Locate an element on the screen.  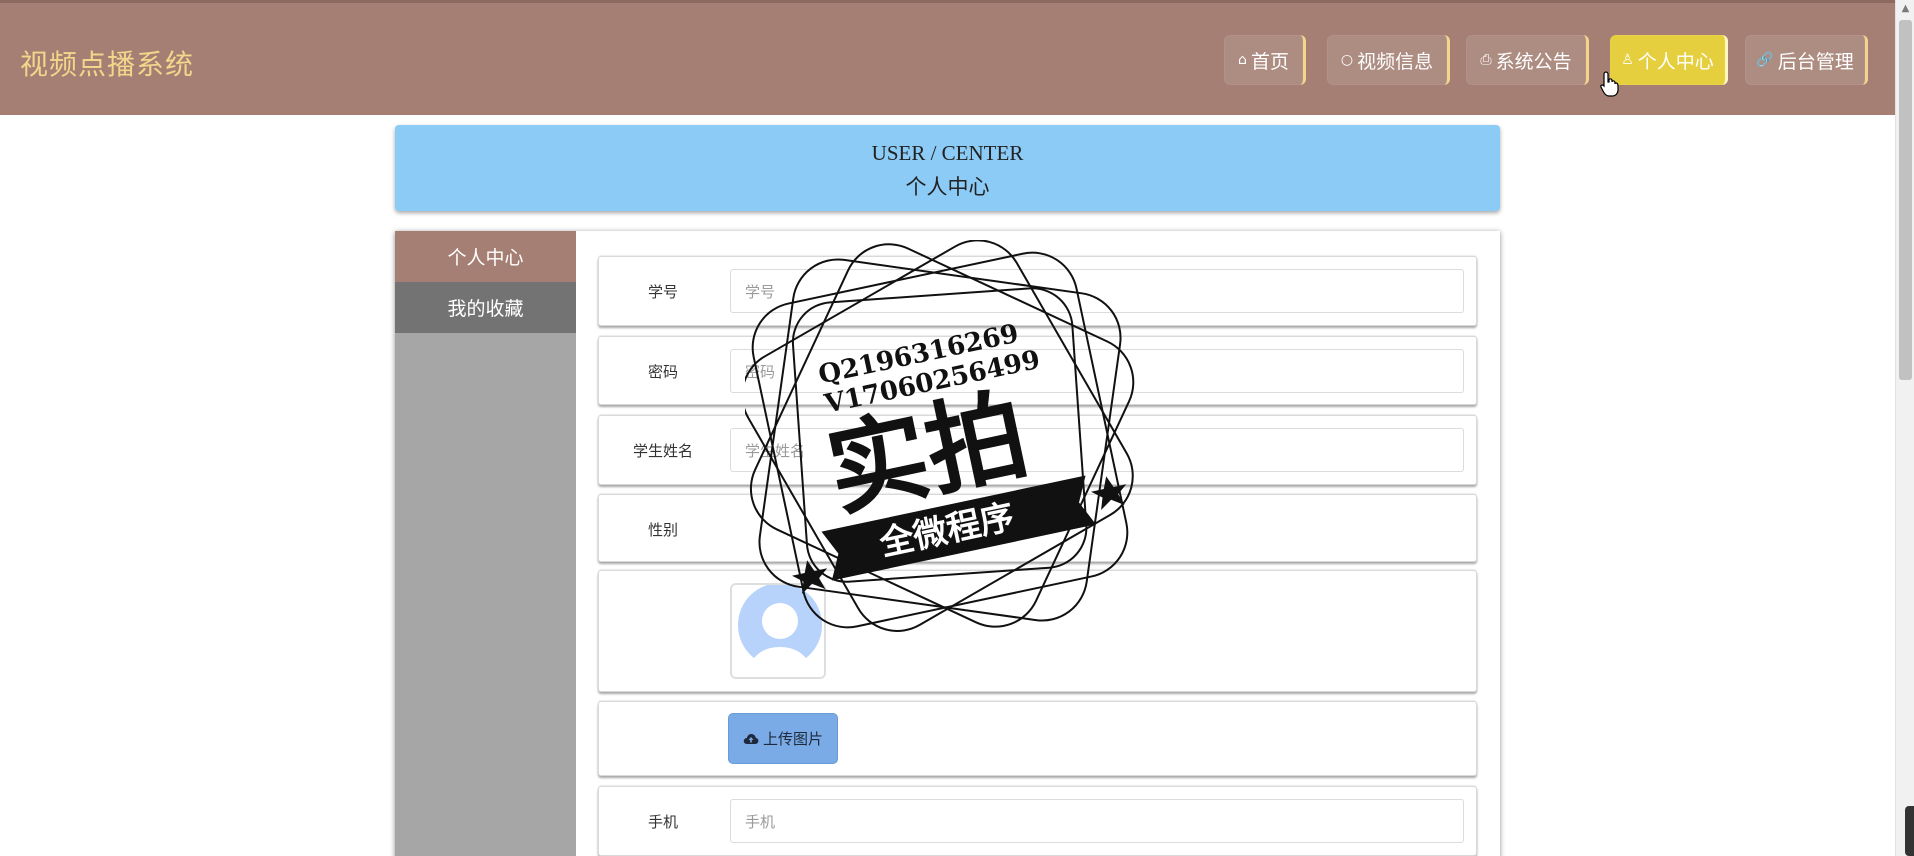
form-row-password: 密码 密码 is located at coordinates (1037, 370).